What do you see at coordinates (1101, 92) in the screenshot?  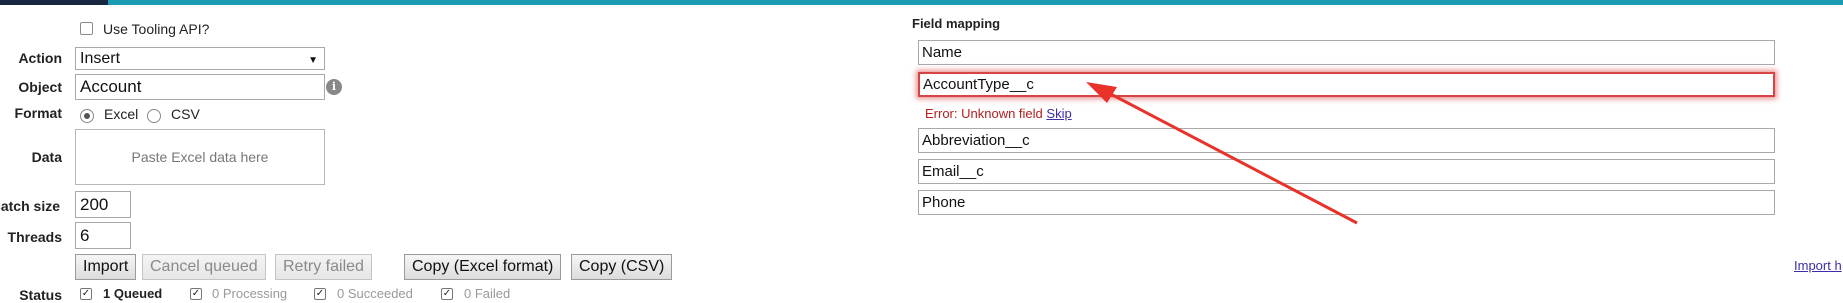 I see `annotation-arrowhead` at bounding box center [1101, 92].